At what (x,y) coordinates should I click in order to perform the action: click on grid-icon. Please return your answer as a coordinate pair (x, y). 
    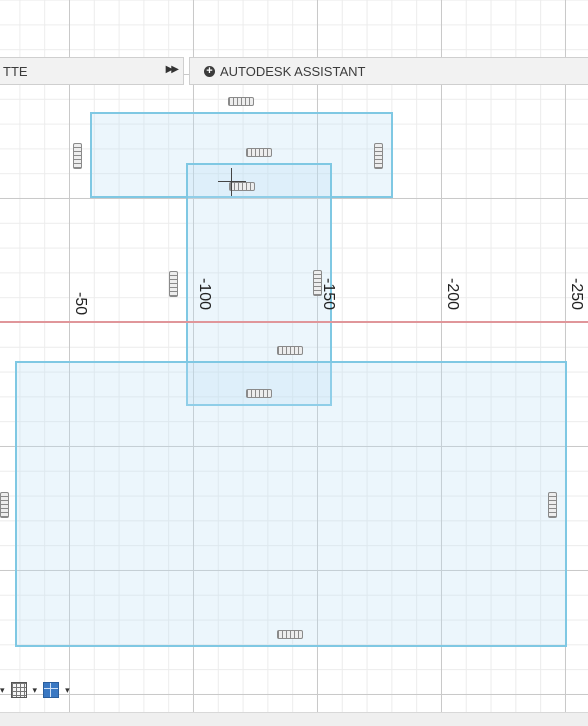
    Looking at the image, I should click on (18, 690).